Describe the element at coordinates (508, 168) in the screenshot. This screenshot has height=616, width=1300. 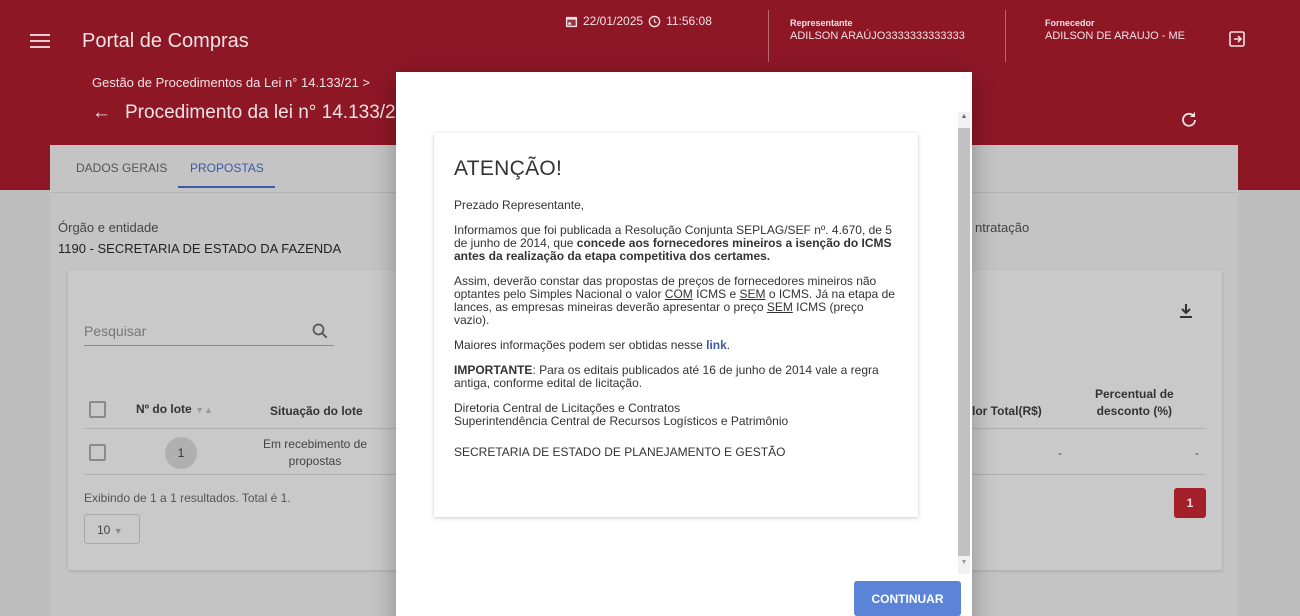
I see `notice-title: ATENÇÃO!` at that location.